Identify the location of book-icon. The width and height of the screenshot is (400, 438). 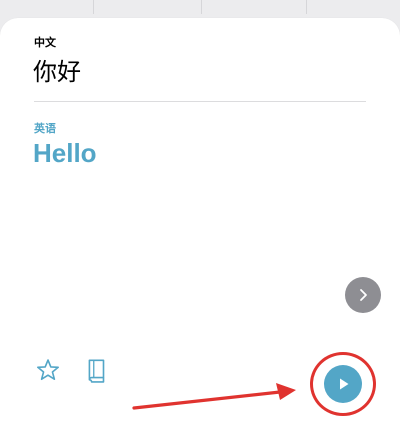
(96, 371).